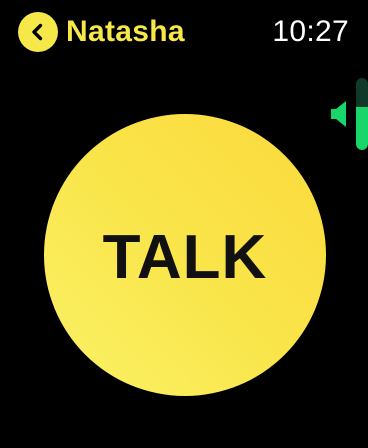 The width and height of the screenshot is (368, 448). I want to click on clock-time: 10:27, so click(310, 31).